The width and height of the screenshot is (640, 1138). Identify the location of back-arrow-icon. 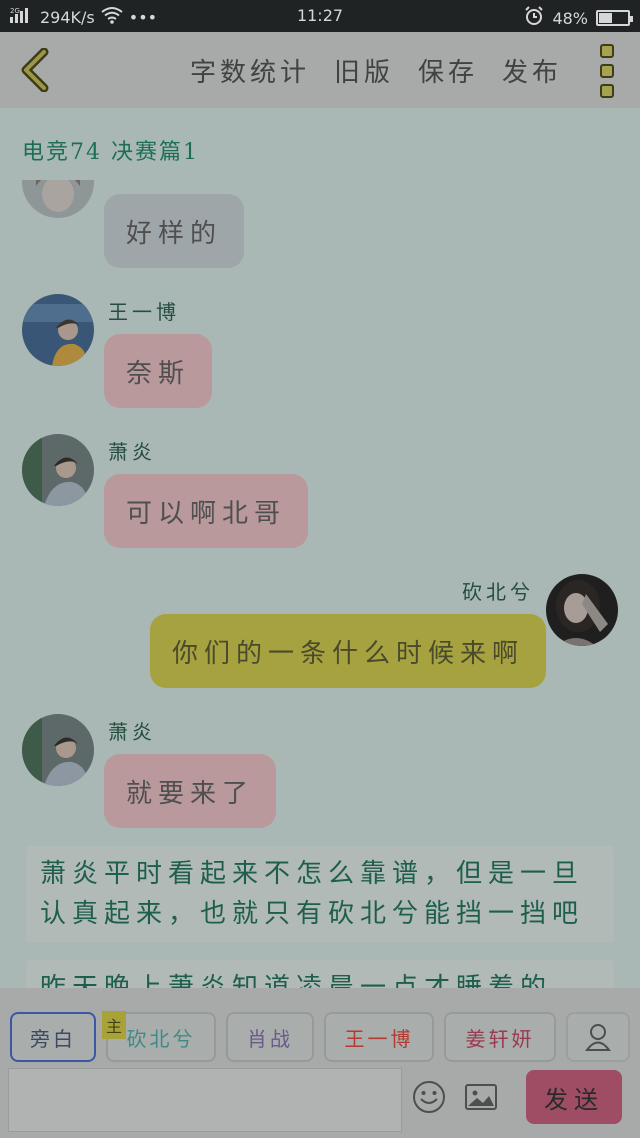
(36, 70).